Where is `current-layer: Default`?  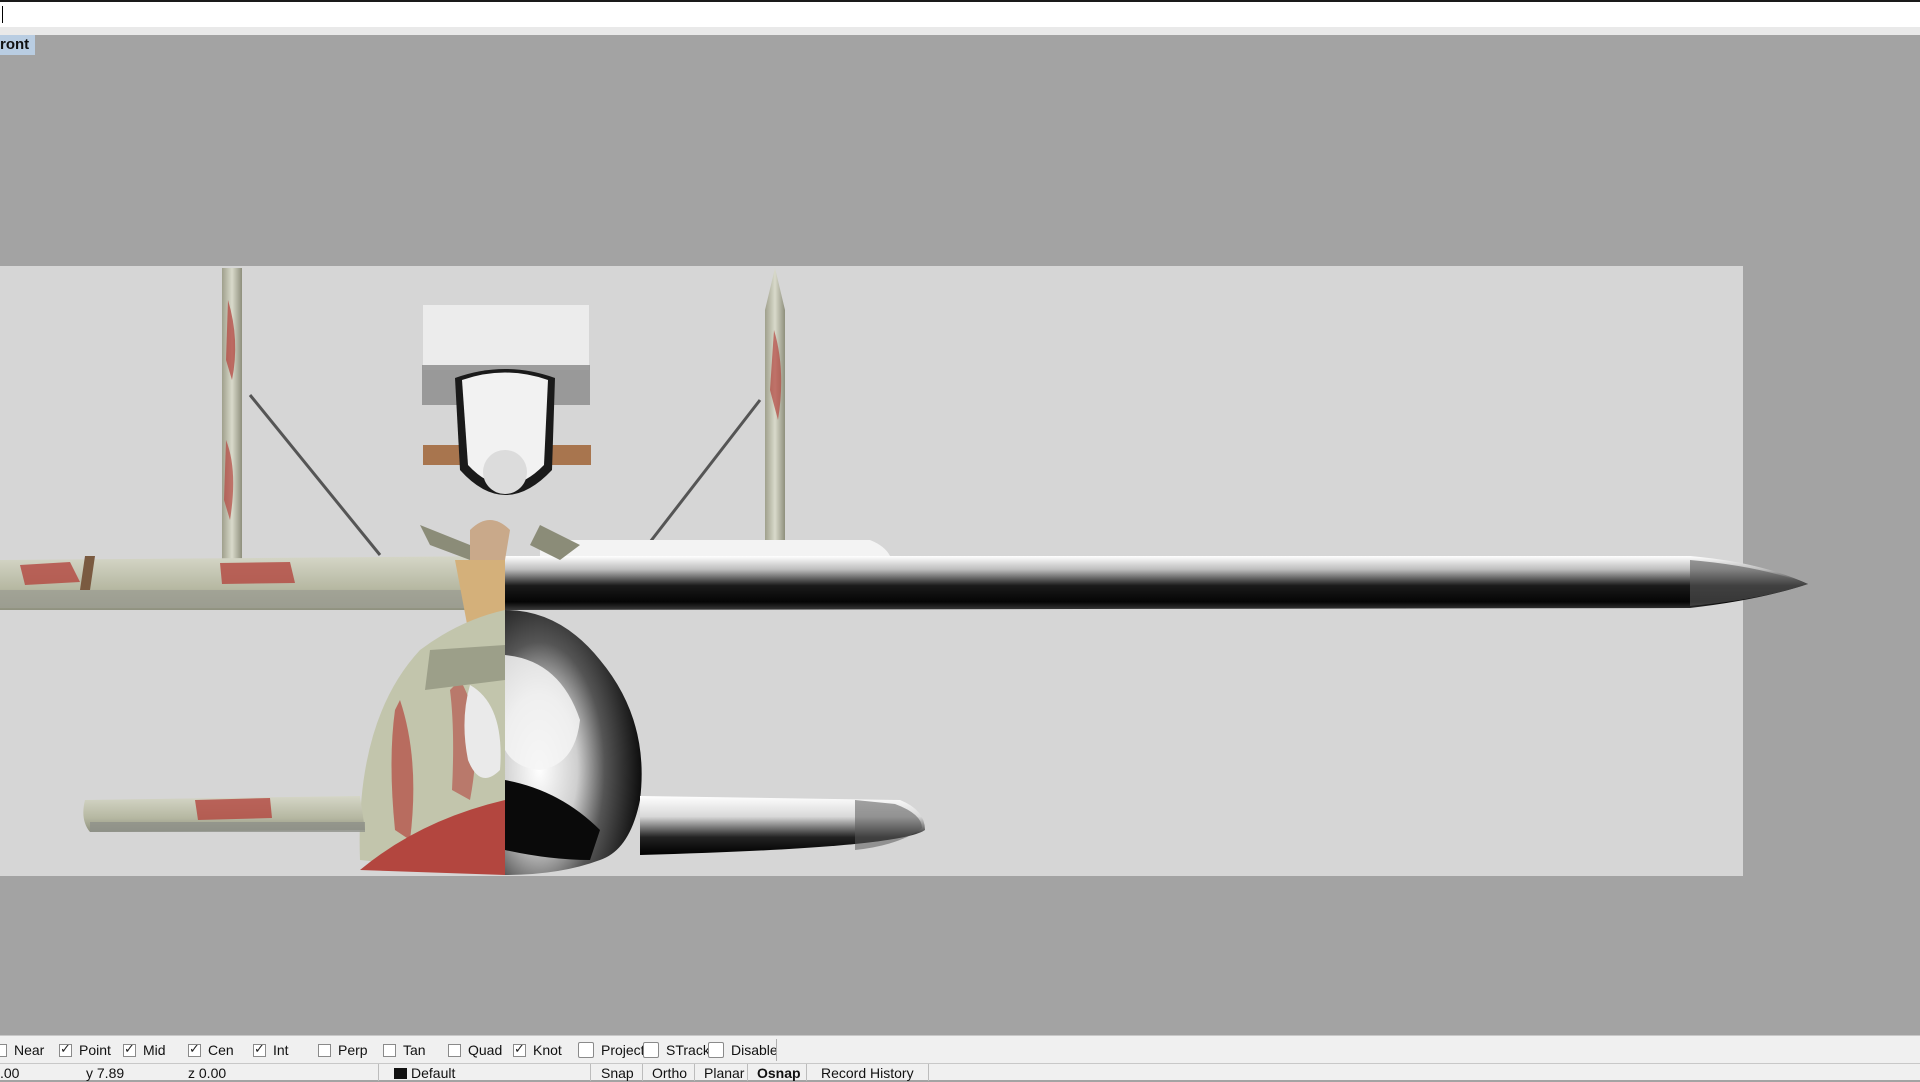
current-layer: Default is located at coordinates (424, 1072).